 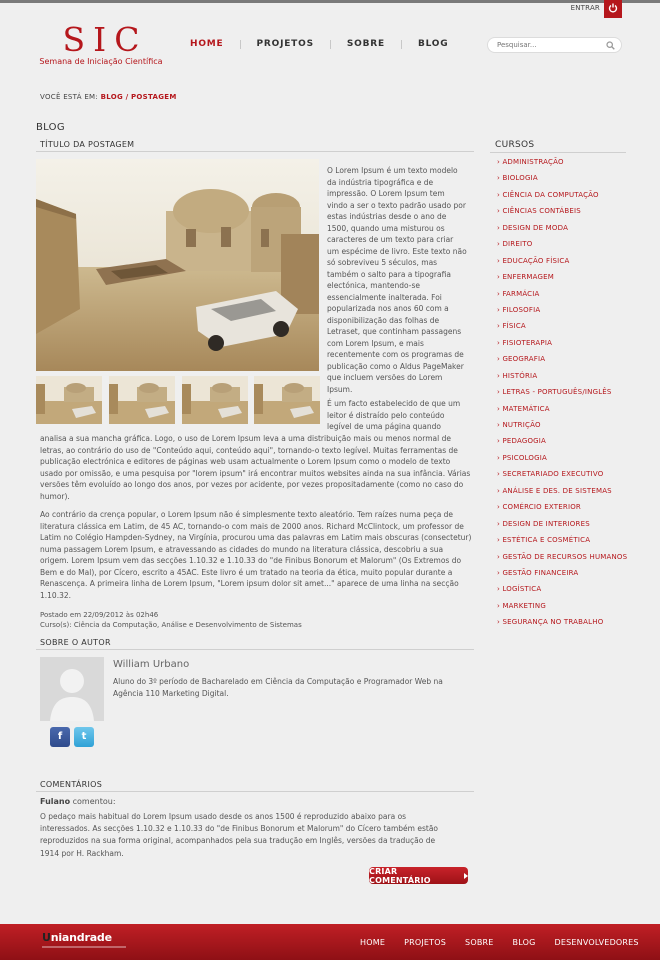 What do you see at coordinates (255, 644) in the screenshot?
I see `author-section-title: SOBRE O AUTOR` at bounding box center [255, 644].